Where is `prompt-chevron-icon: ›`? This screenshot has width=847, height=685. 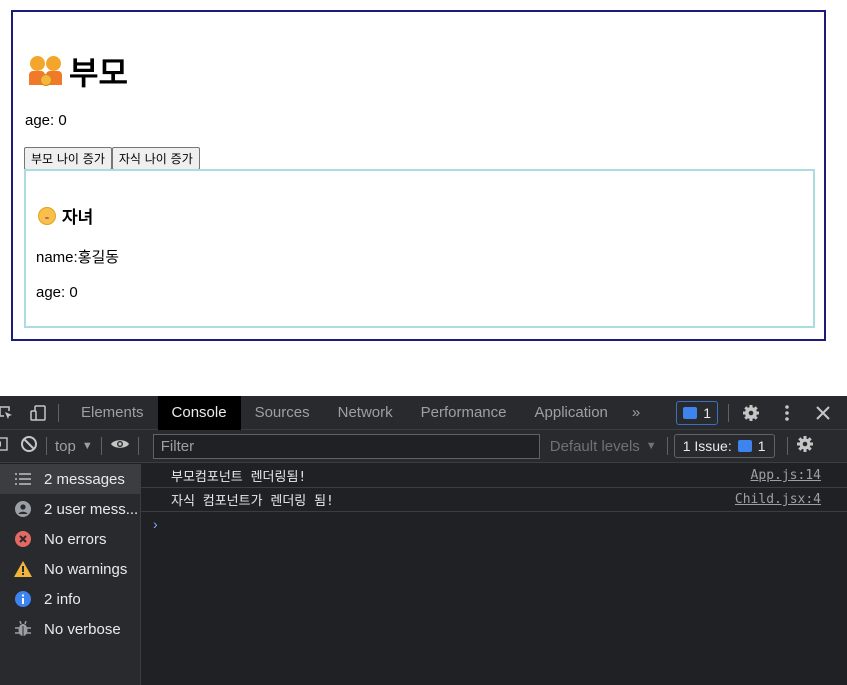 prompt-chevron-icon: › is located at coordinates (155, 524).